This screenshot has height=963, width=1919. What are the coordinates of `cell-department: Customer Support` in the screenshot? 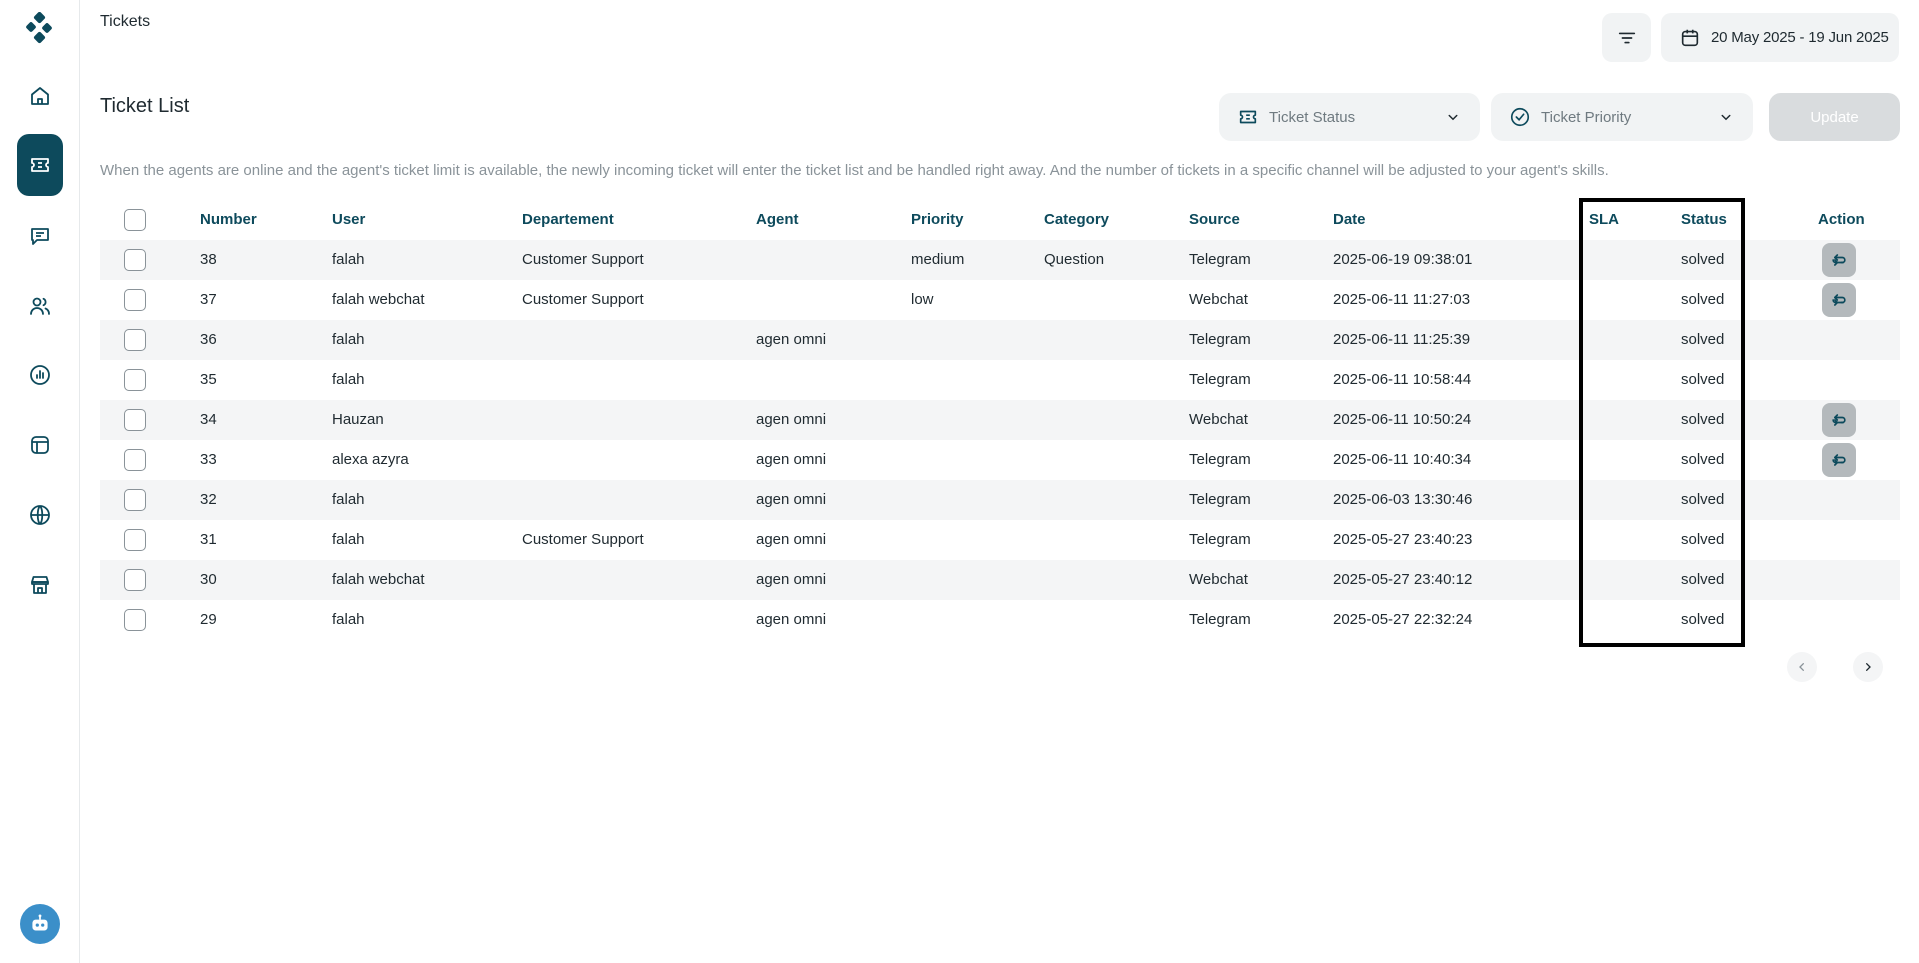 It's located at (583, 539).